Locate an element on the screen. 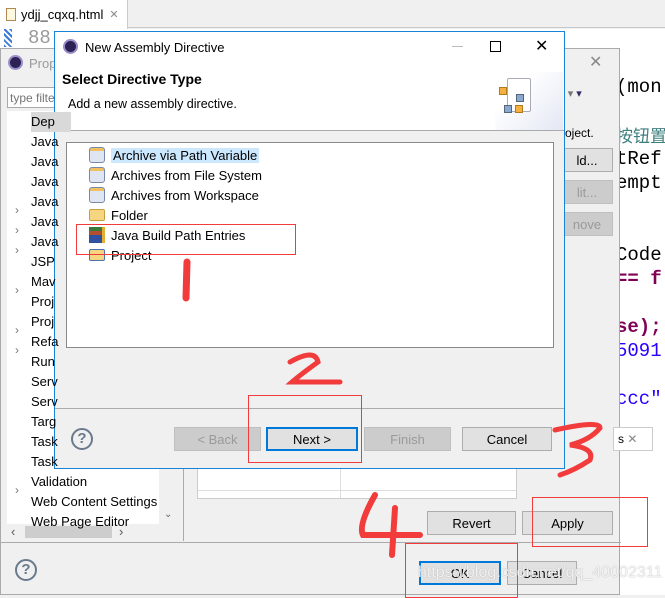  step-4-mark is located at coordinates (390, 525).